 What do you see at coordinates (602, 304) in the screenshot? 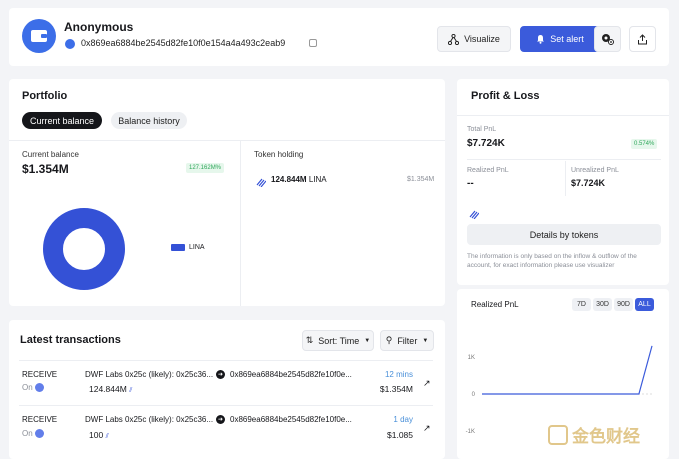
I see `range-30d: 30D` at bounding box center [602, 304].